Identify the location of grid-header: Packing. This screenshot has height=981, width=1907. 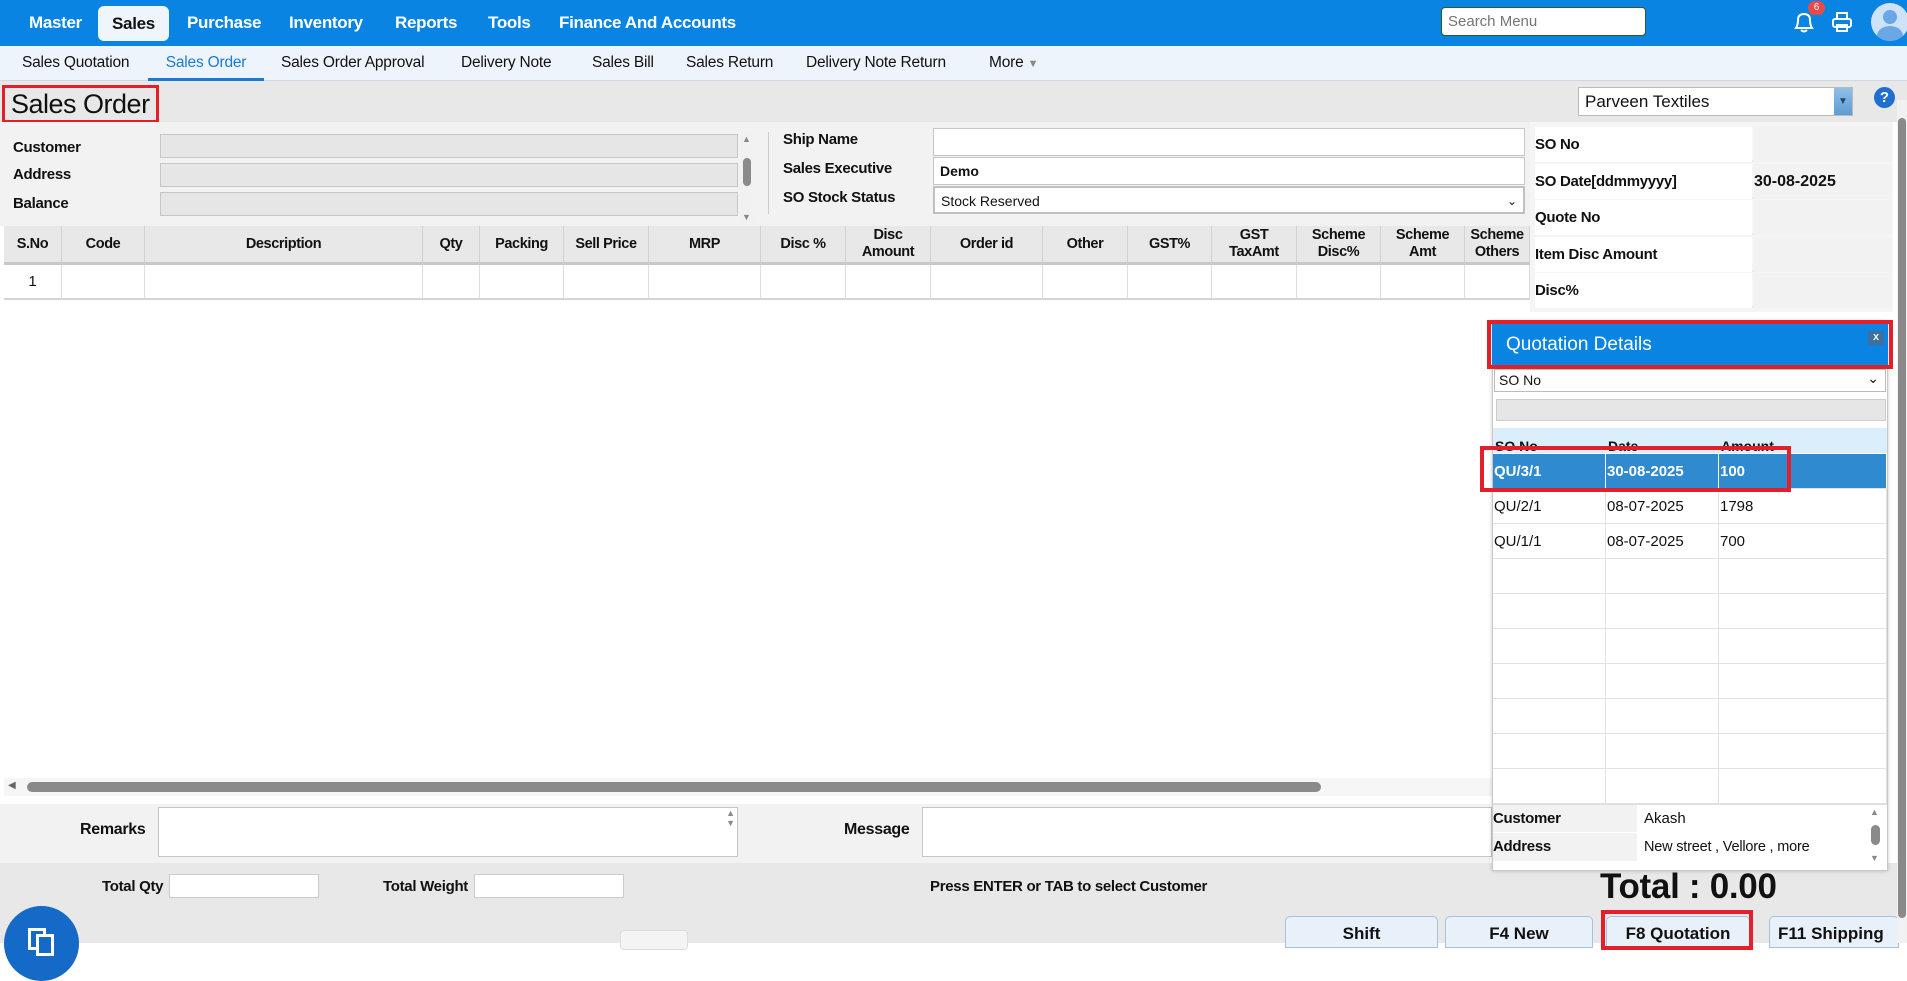
(522, 245).